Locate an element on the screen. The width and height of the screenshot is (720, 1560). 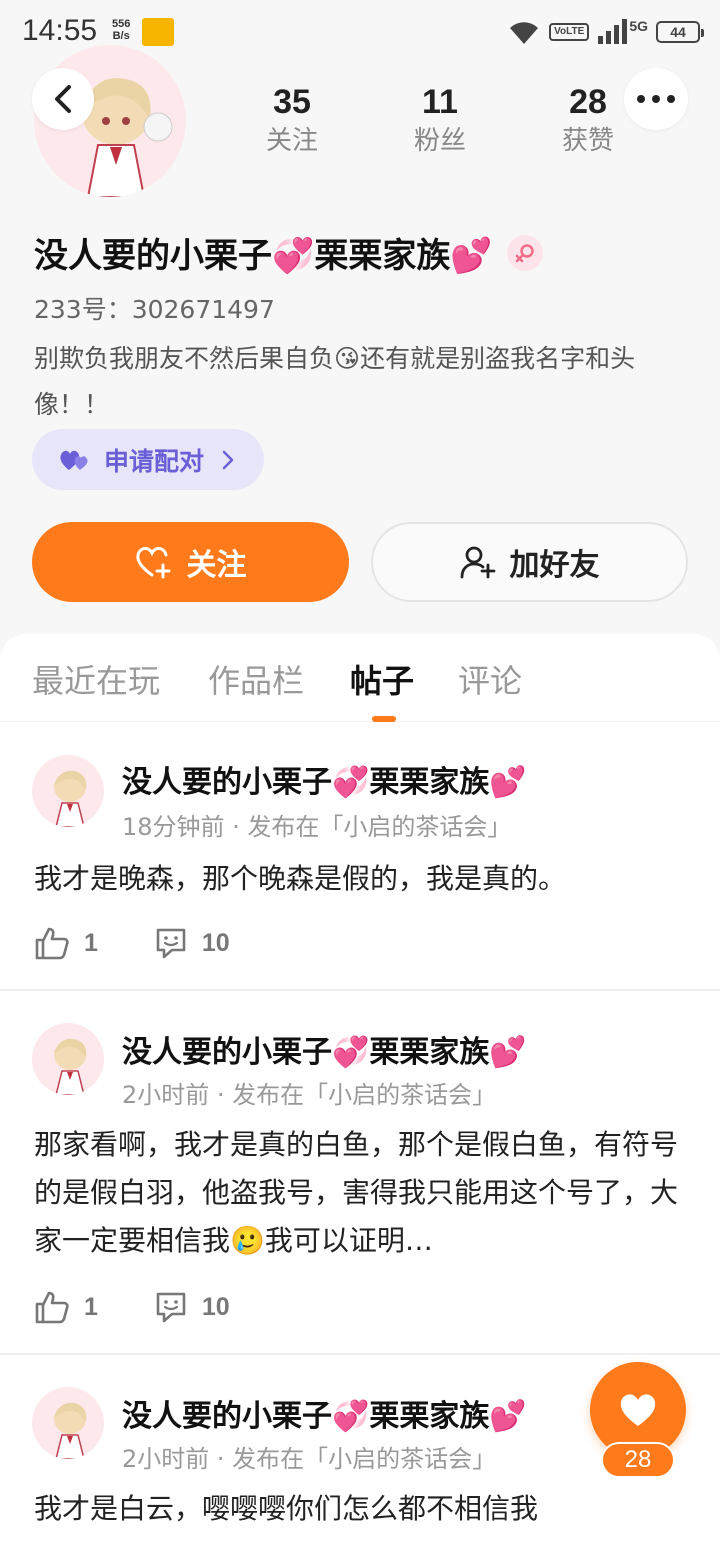
stat-fans: 11 粉丝 is located at coordinates (440, 120).